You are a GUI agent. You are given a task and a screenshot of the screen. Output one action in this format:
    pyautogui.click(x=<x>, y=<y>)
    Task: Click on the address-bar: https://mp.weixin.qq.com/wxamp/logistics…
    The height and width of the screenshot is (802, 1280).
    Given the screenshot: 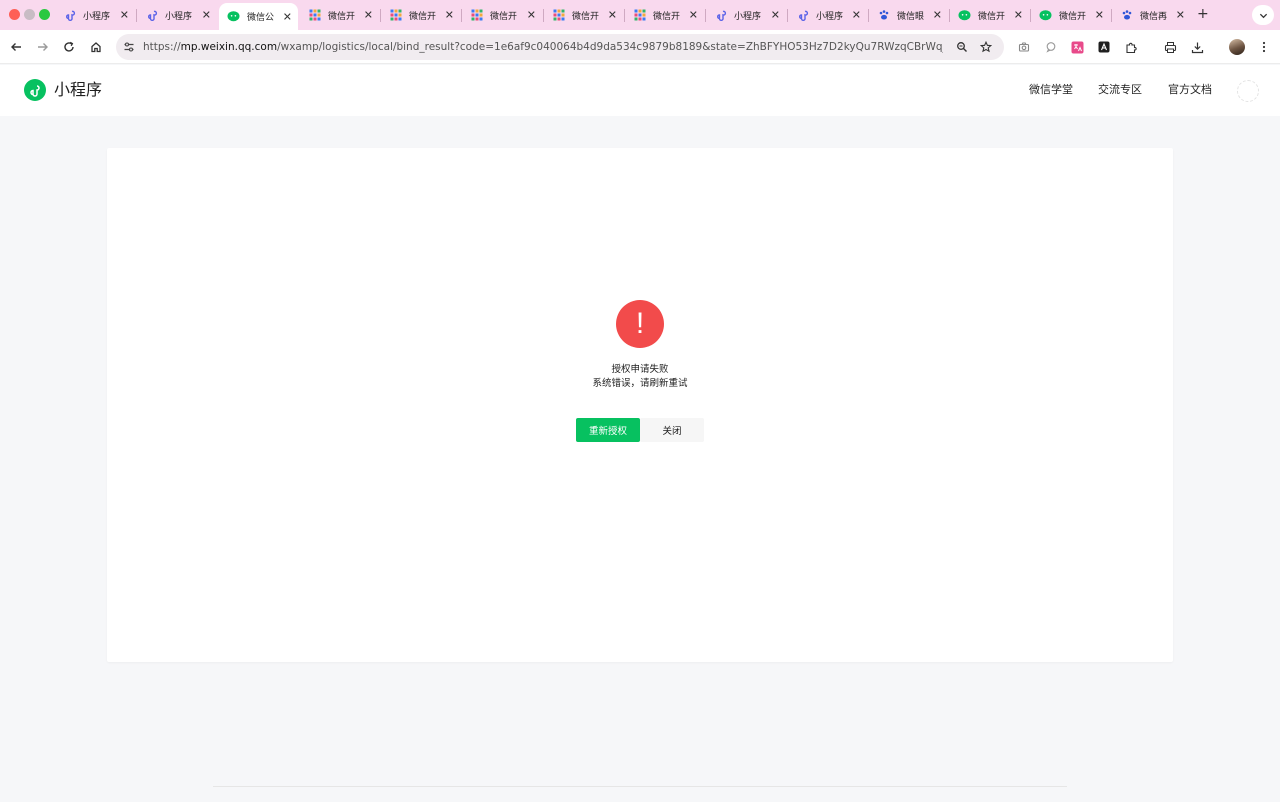 What is the action you would take?
    pyautogui.click(x=560, y=47)
    